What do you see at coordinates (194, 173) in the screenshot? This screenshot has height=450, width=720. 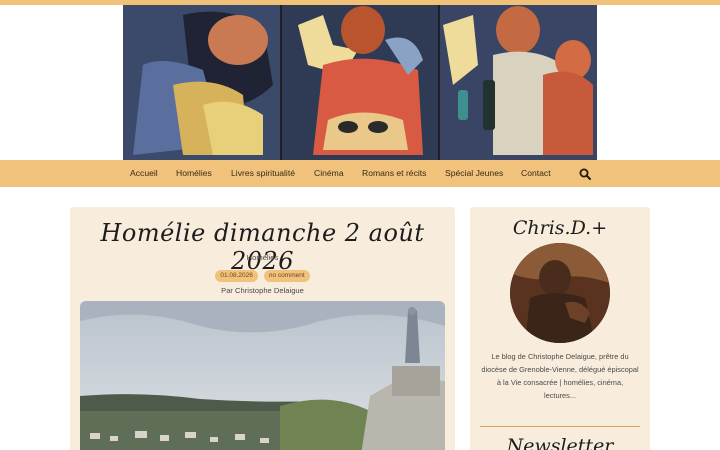 I see `nav-item-homelies: Homélies` at bounding box center [194, 173].